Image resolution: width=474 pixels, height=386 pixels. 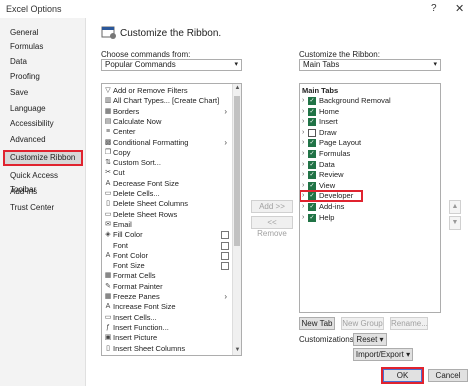 What do you see at coordinates (369, 133) in the screenshot?
I see `tree-item-draw: › Draw` at bounding box center [369, 133].